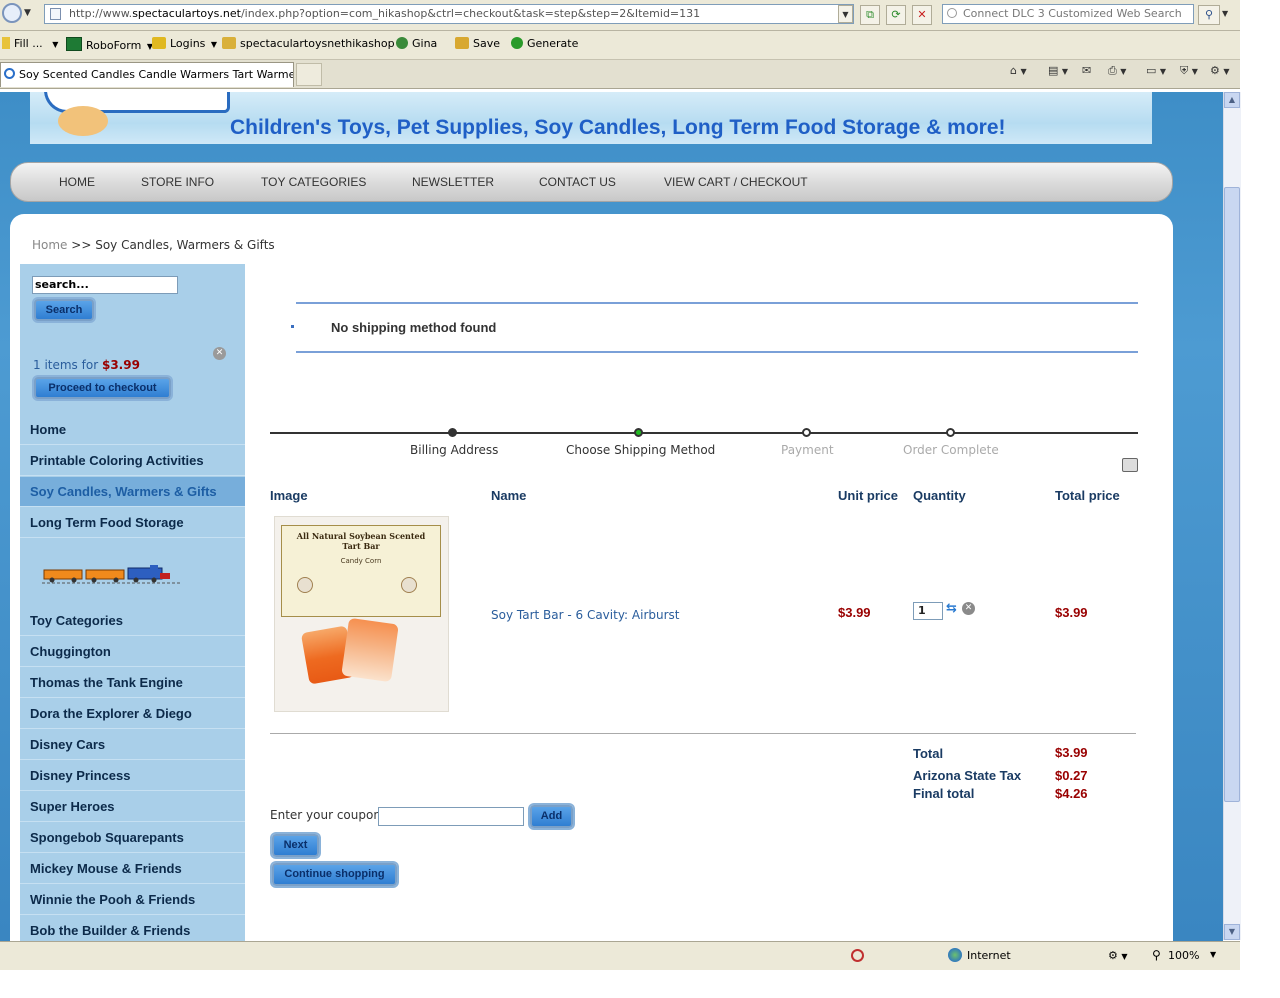 This screenshot has height=998, width=1280. What do you see at coordinates (1071, 775) in the screenshot?
I see `tax-value: $0.27` at bounding box center [1071, 775].